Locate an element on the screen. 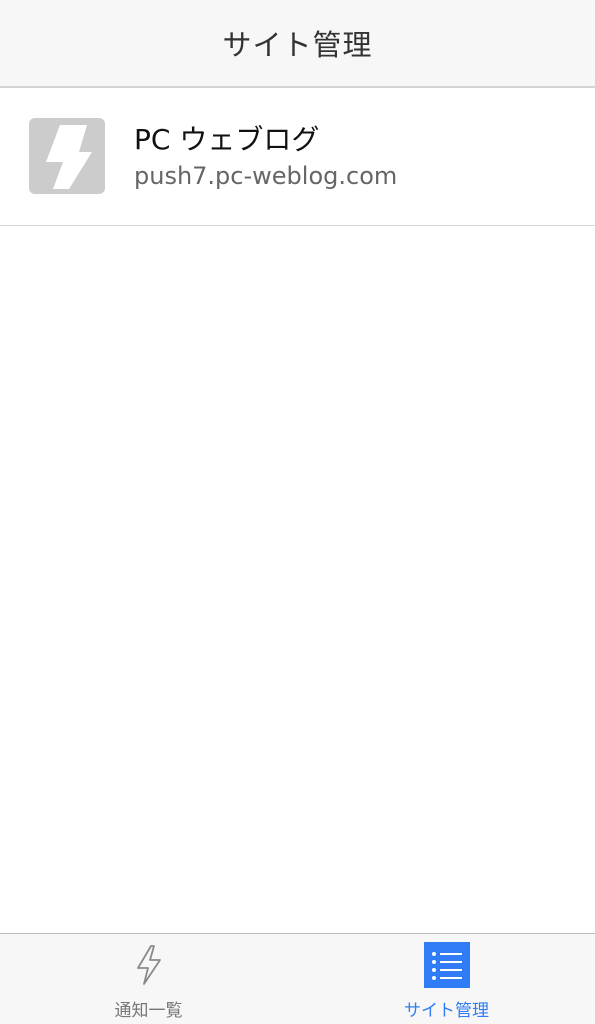 This screenshot has width=595, height=1024. tab-bar: 通知一覧 サイト管理 is located at coordinates (297, 978).